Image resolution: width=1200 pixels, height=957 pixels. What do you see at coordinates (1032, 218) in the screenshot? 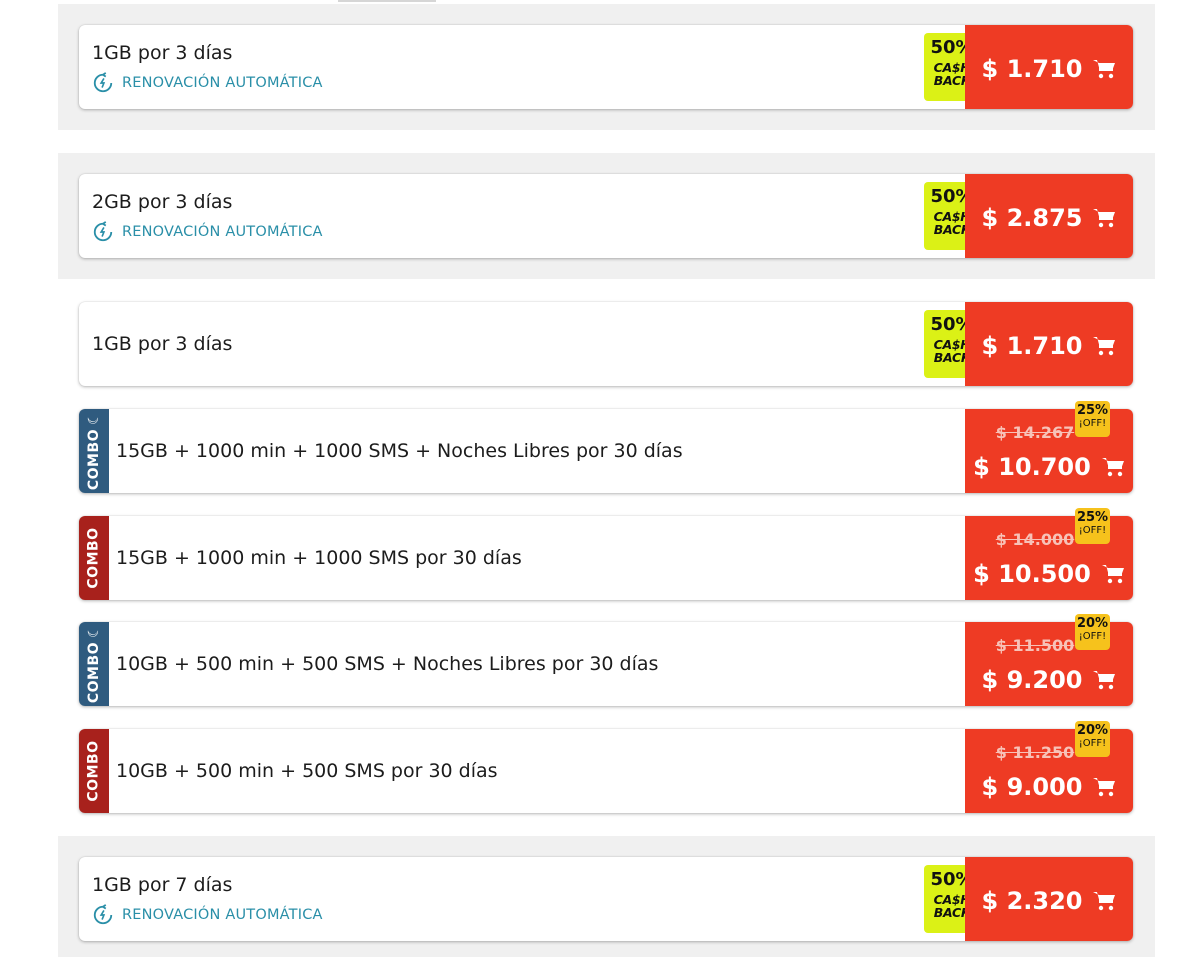
I see `price: $ 2.875` at bounding box center [1032, 218].